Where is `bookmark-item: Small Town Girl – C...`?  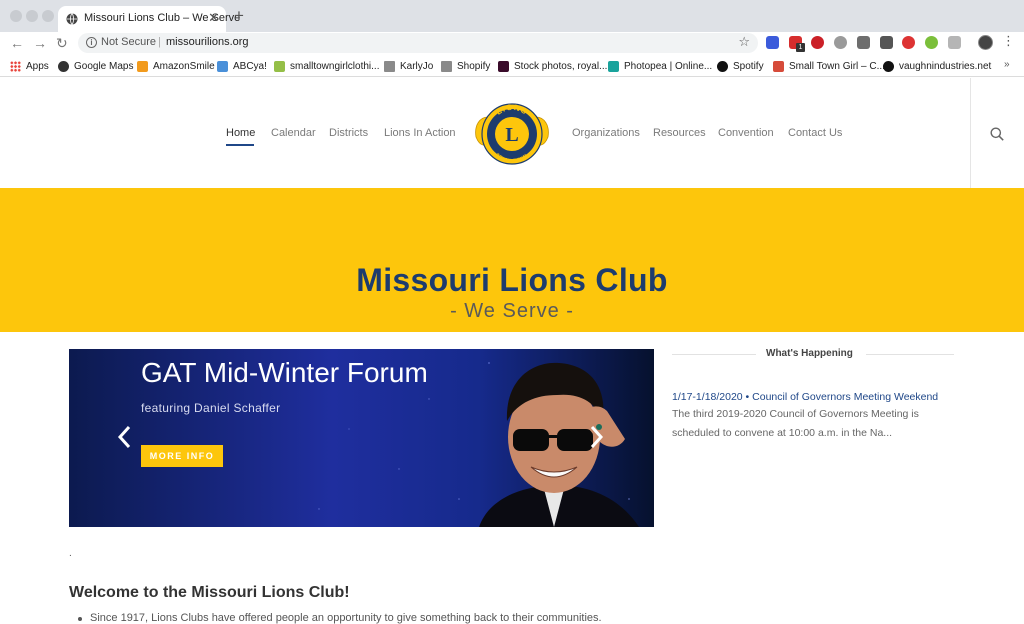
bookmark-item: Small Town Girl – C... is located at coordinates (829, 66).